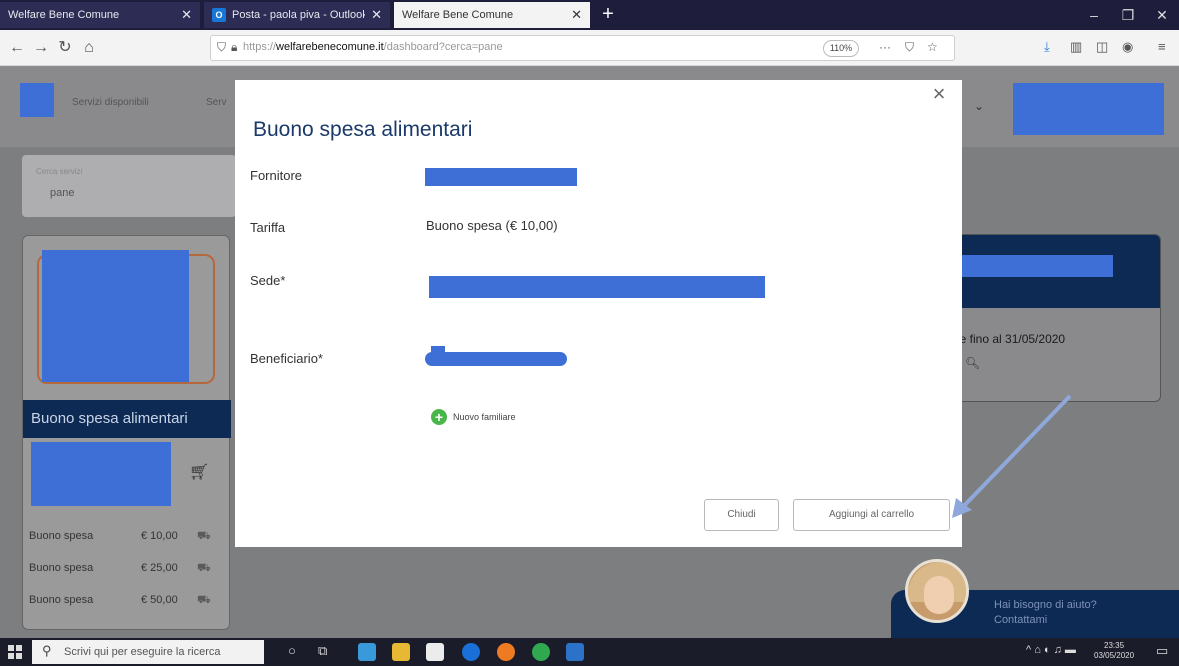  I want to click on taskbar-clock: 23:35 03/05/2020, so click(1114, 651).